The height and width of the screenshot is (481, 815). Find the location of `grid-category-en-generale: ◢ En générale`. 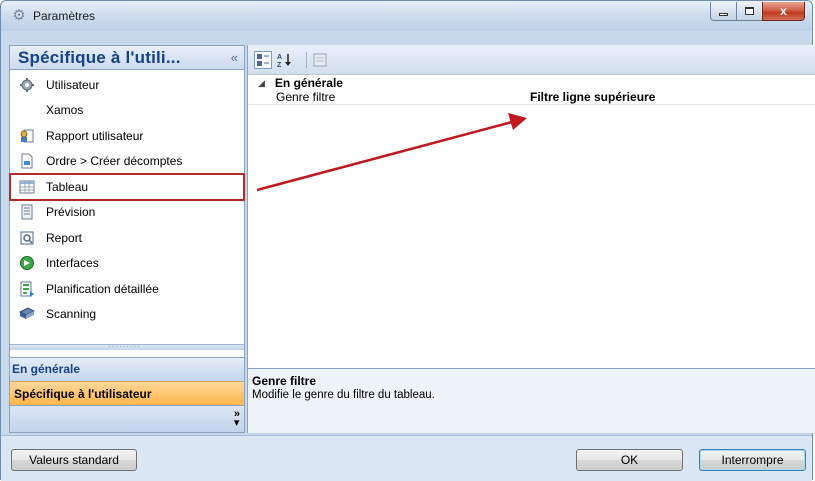

grid-category-en-generale: ◢ En générale is located at coordinates (531, 83).